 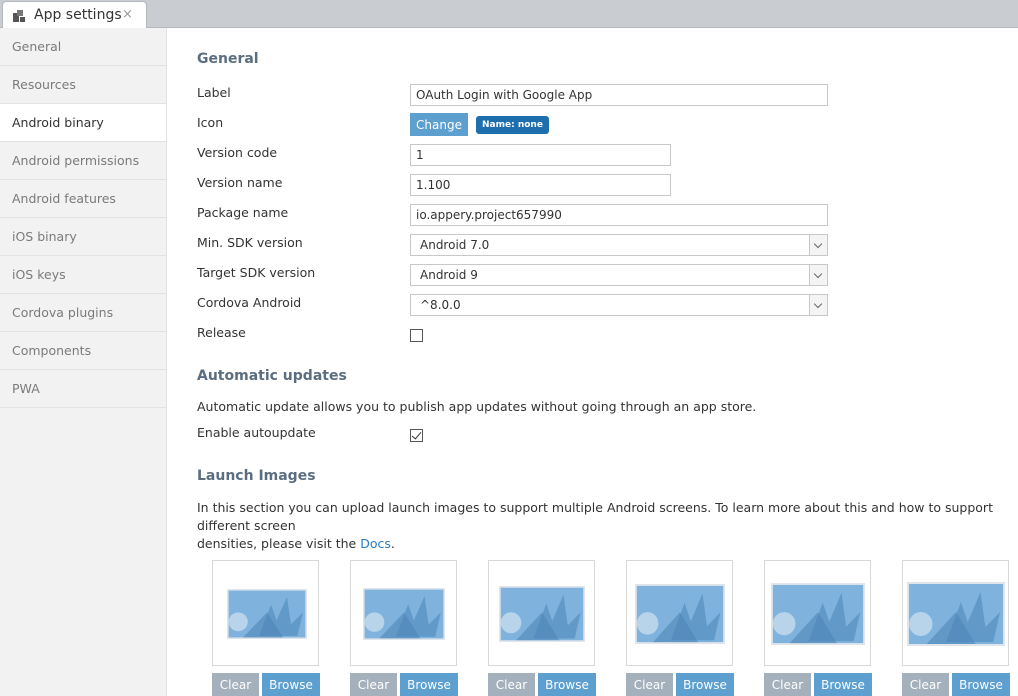 What do you see at coordinates (240, 182) in the screenshot?
I see `version-name-label: Version name` at bounding box center [240, 182].